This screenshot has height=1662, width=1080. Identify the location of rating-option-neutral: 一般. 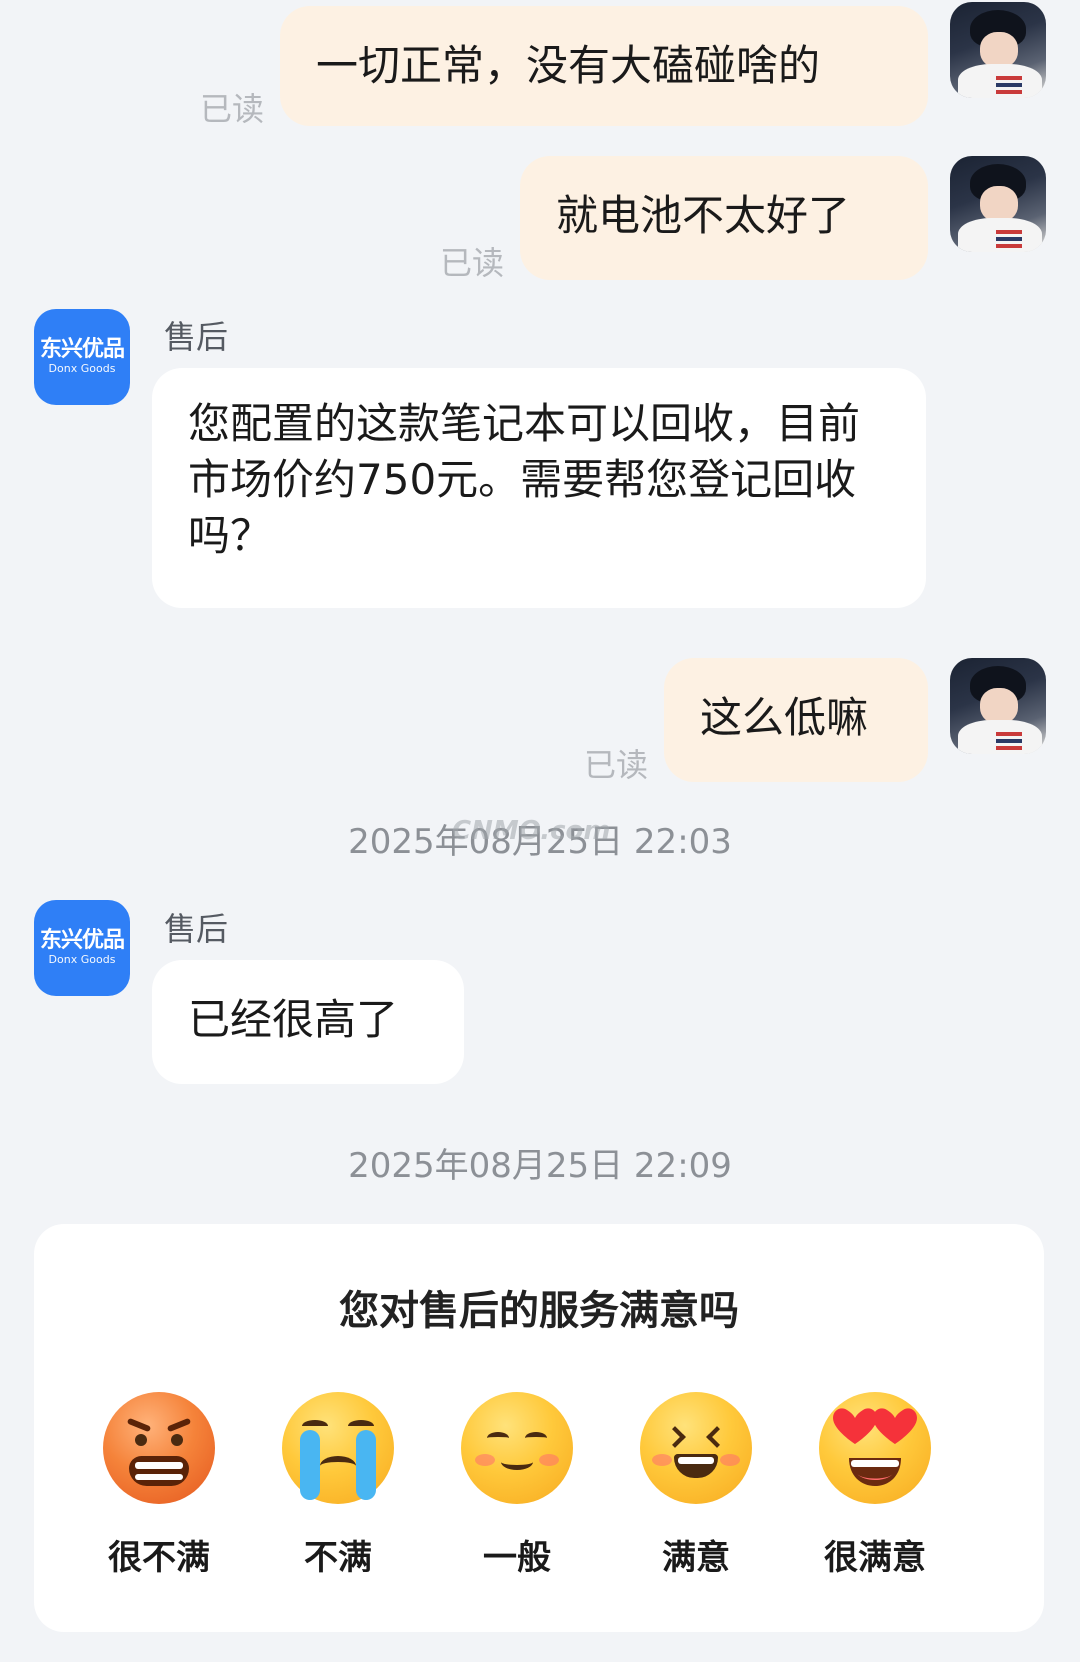
(517, 1485).